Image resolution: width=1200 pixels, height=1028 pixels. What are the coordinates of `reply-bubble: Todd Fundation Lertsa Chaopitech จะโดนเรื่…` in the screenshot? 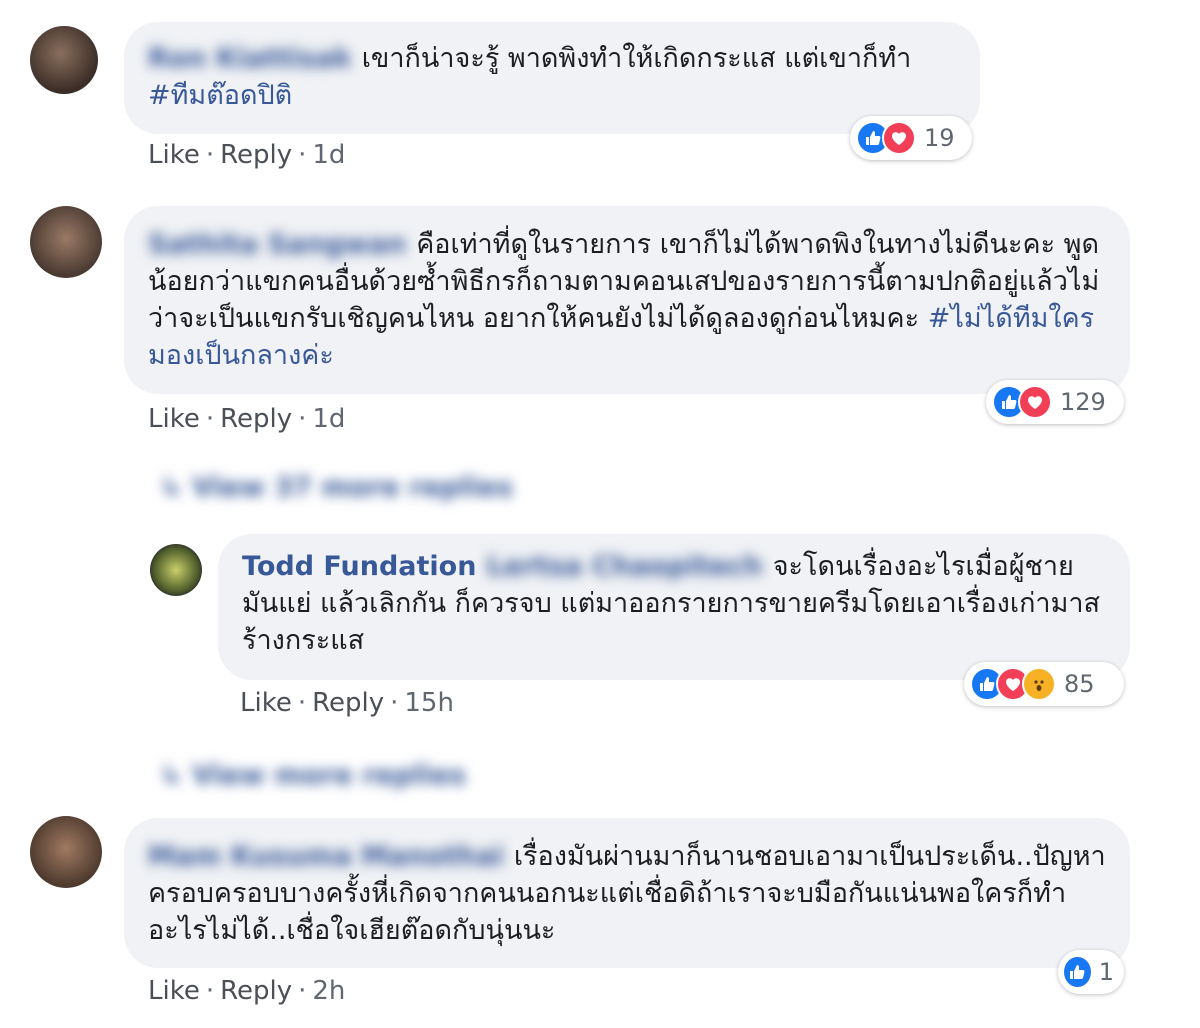 It's located at (674, 607).